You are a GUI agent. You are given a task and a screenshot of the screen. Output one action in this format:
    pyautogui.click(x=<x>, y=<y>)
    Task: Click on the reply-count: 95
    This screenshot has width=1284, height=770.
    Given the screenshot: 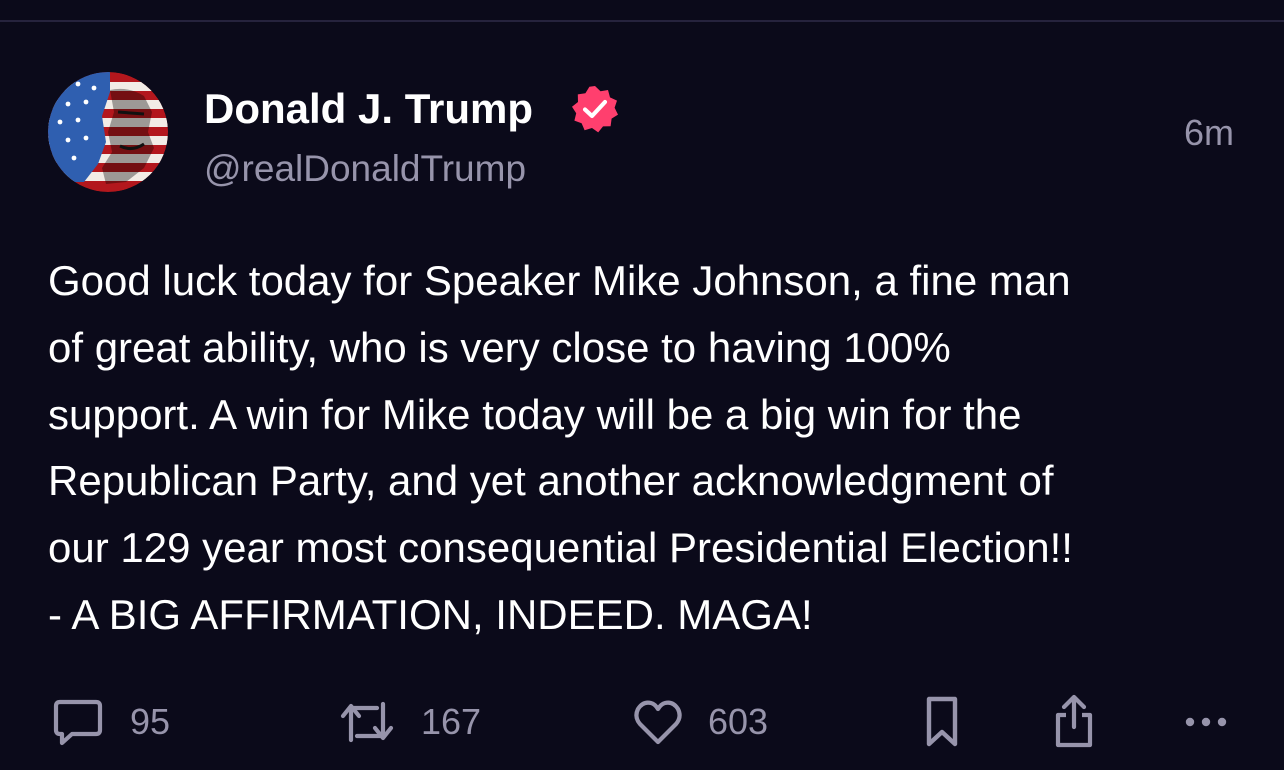 What is the action you would take?
    pyautogui.click(x=150, y=721)
    